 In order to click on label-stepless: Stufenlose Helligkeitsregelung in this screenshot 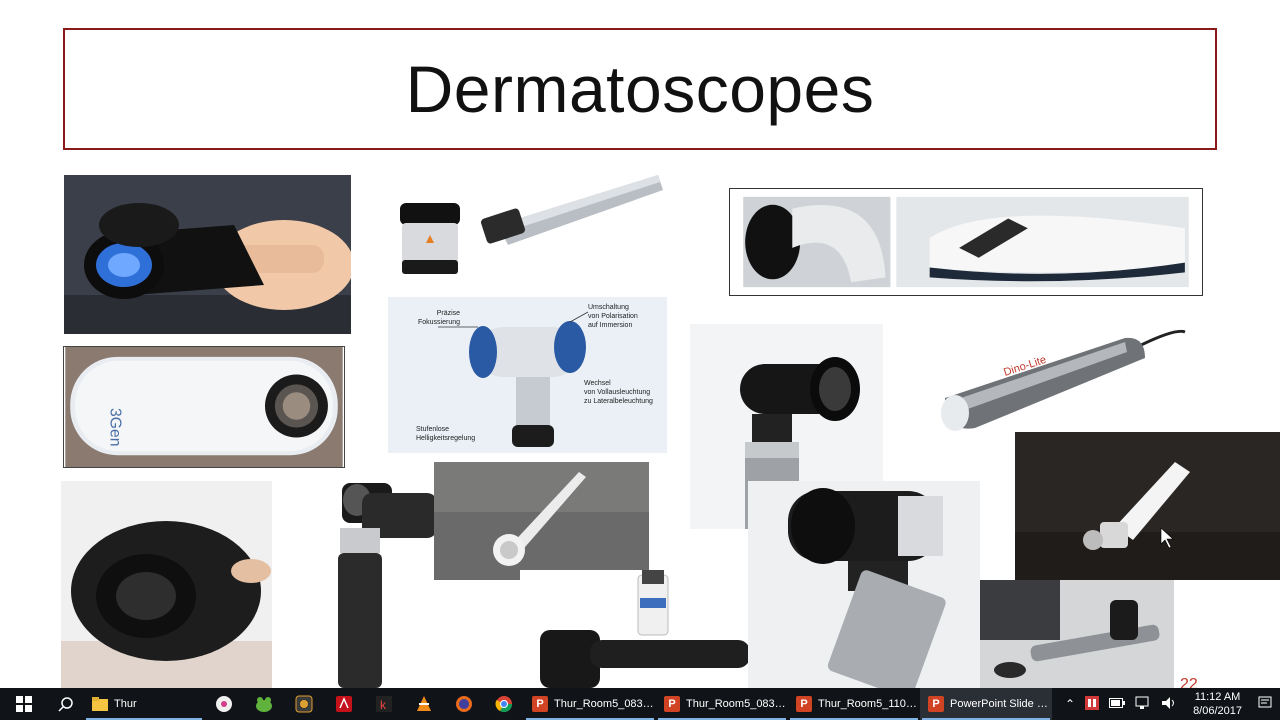, I will do `click(445, 434)`.